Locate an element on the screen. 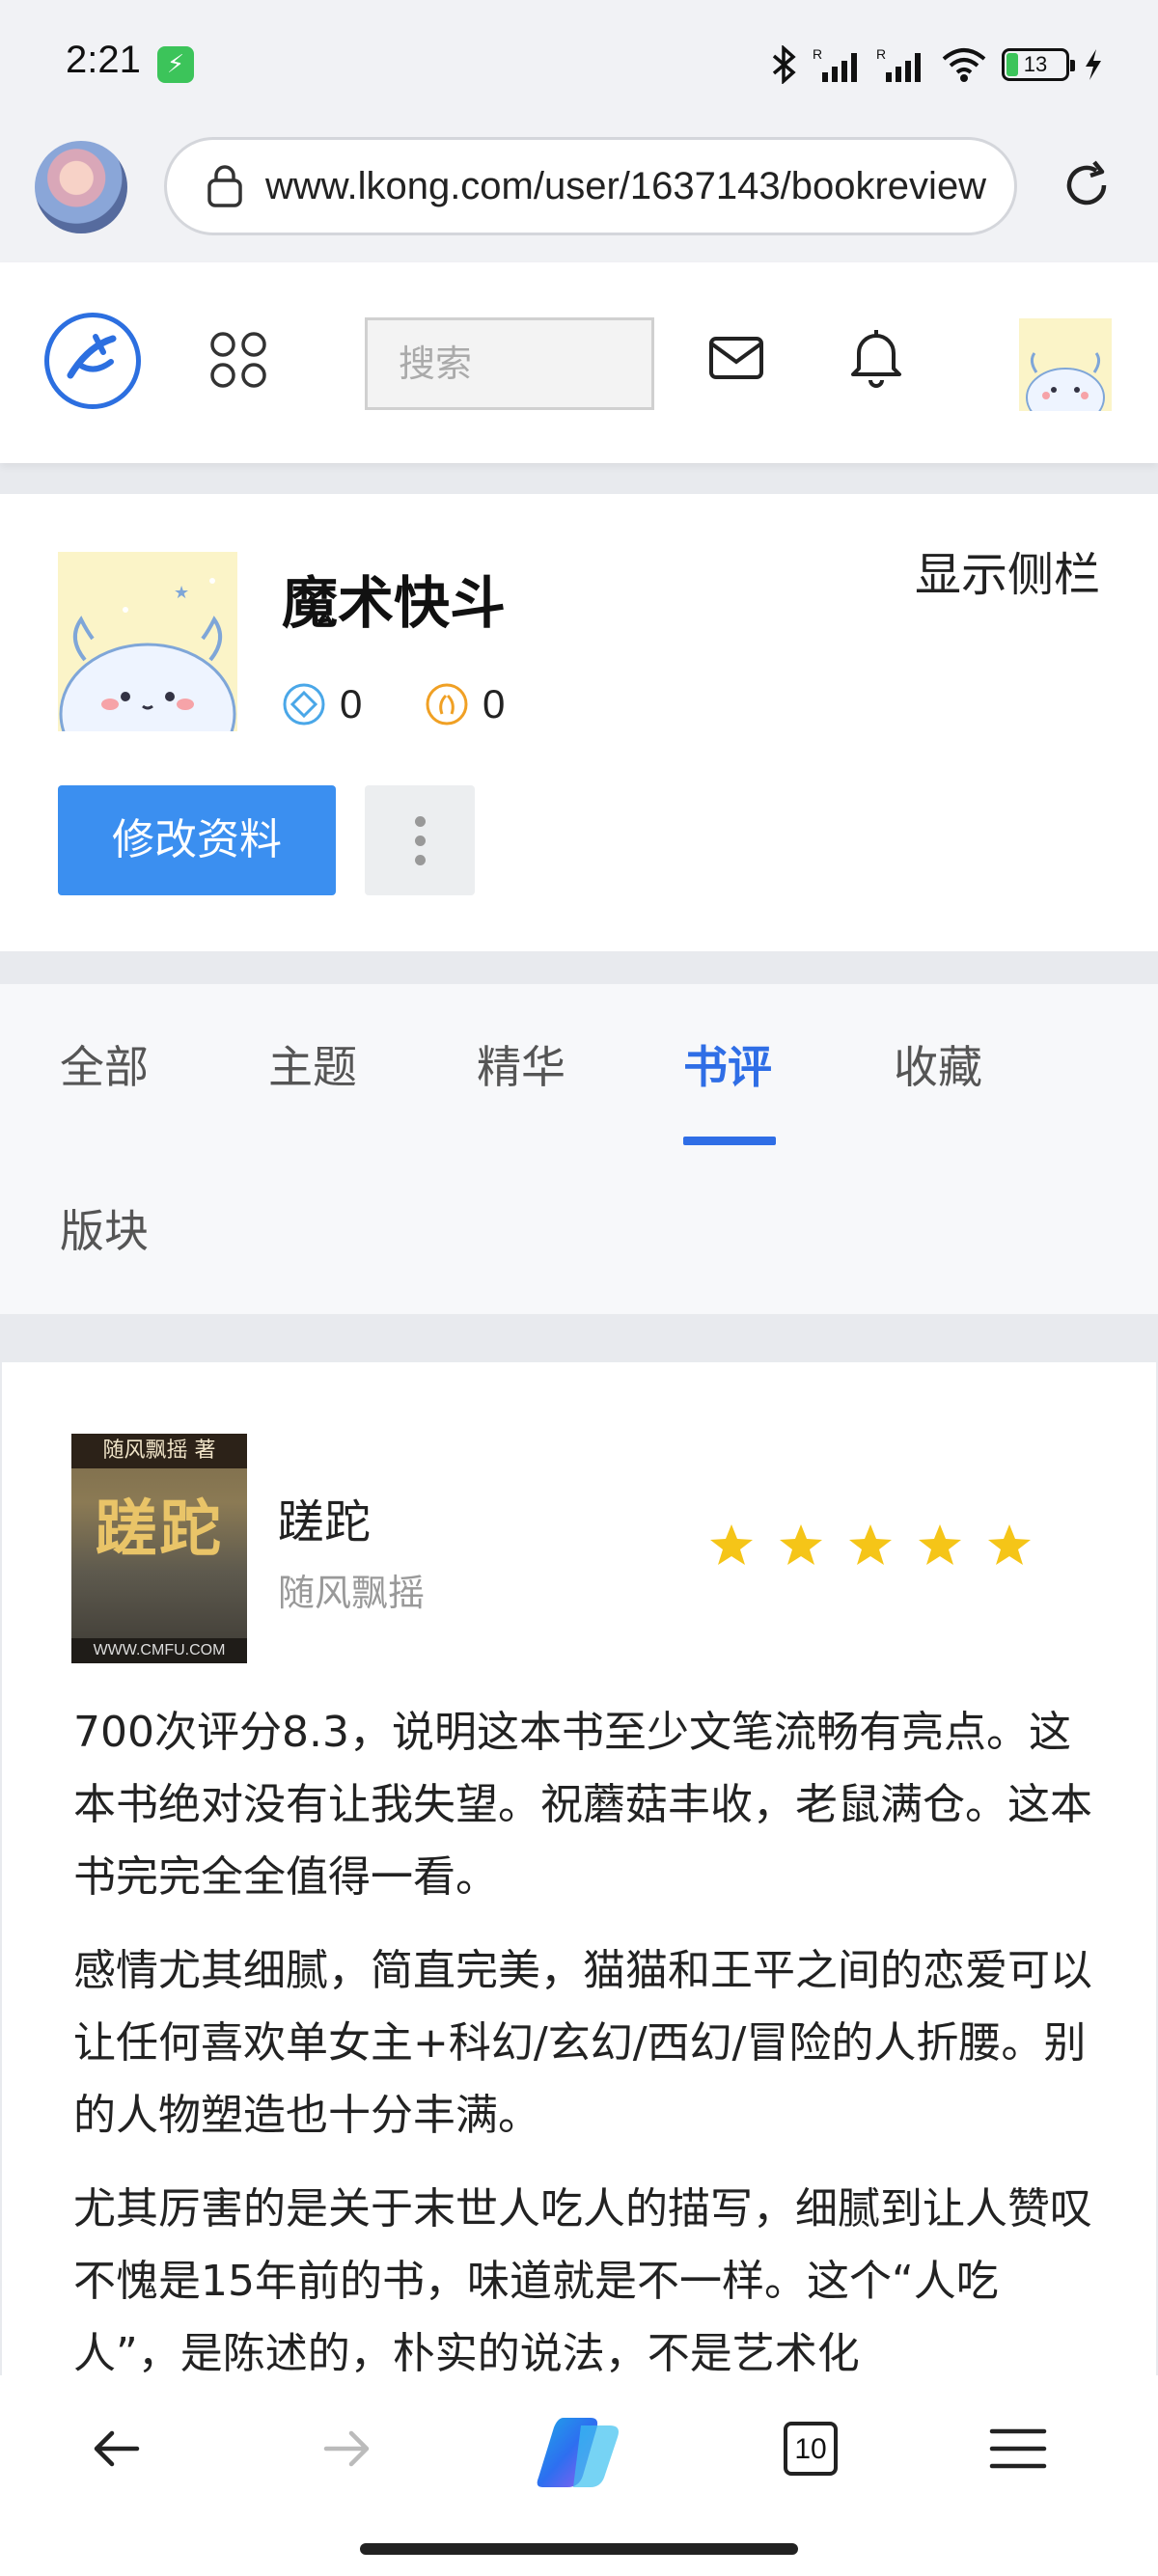 The image size is (1158, 2576). address-bar: www.lkong.com/user/1637143/bookreview is located at coordinates (590, 186).